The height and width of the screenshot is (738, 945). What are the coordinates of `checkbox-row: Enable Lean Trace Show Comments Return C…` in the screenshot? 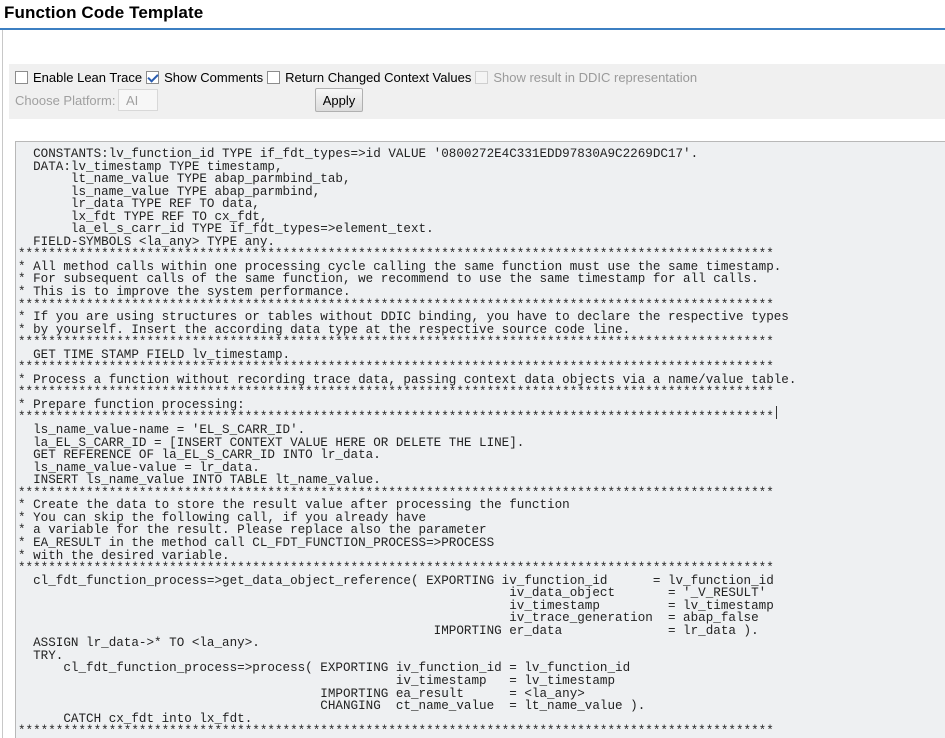 It's located at (358, 77).